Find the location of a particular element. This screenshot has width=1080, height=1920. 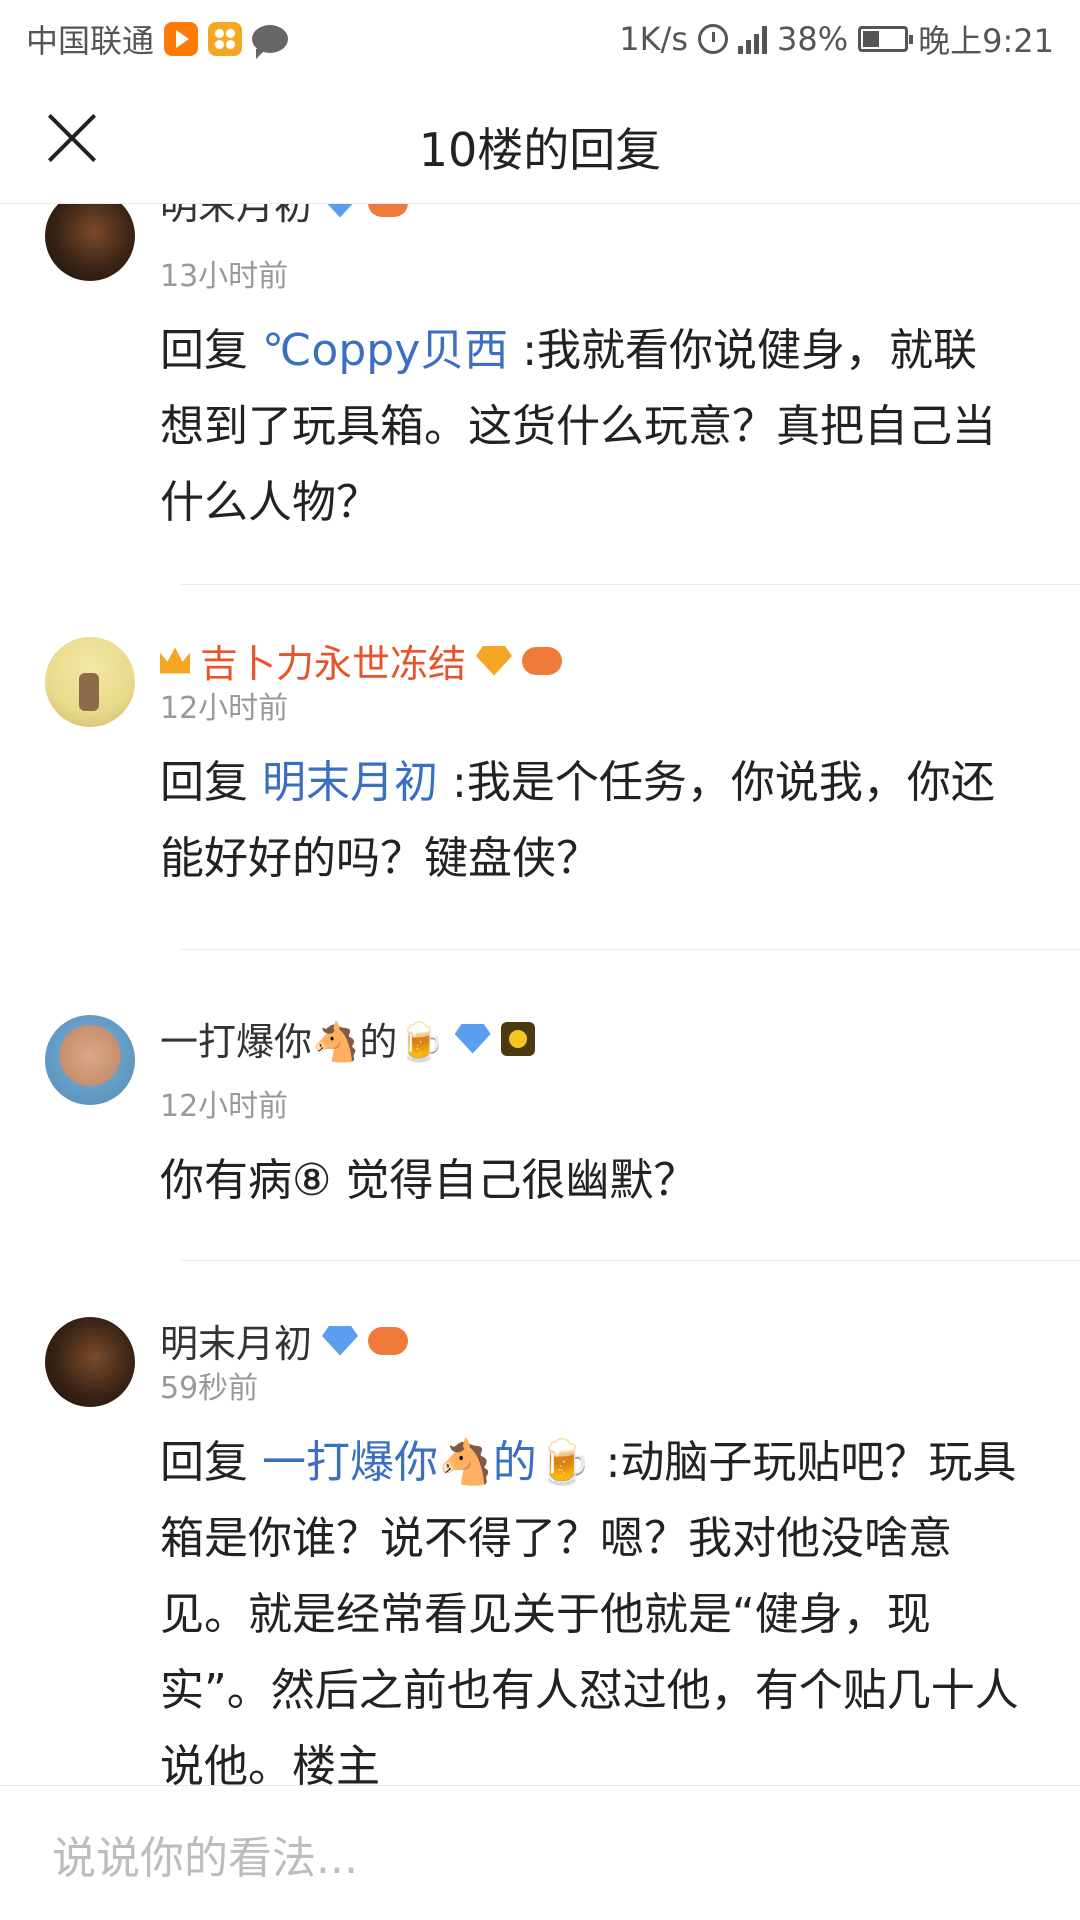

carrier-label: 中国联通 is located at coordinates (90, 41).